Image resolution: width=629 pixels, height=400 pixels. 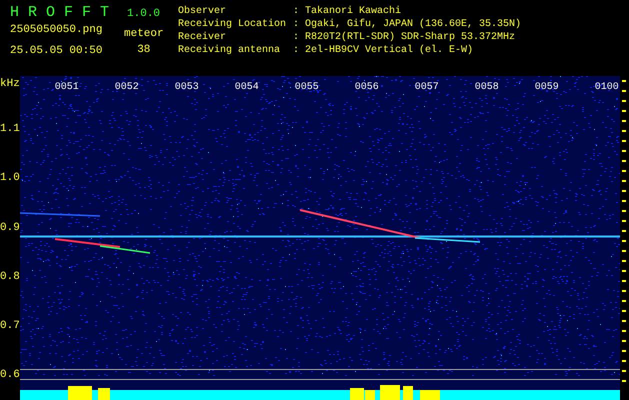 What do you see at coordinates (383, 50) in the screenshot?
I see `info-value: : 2el-HB9CV Vertical (el. E-W)` at bounding box center [383, 50].